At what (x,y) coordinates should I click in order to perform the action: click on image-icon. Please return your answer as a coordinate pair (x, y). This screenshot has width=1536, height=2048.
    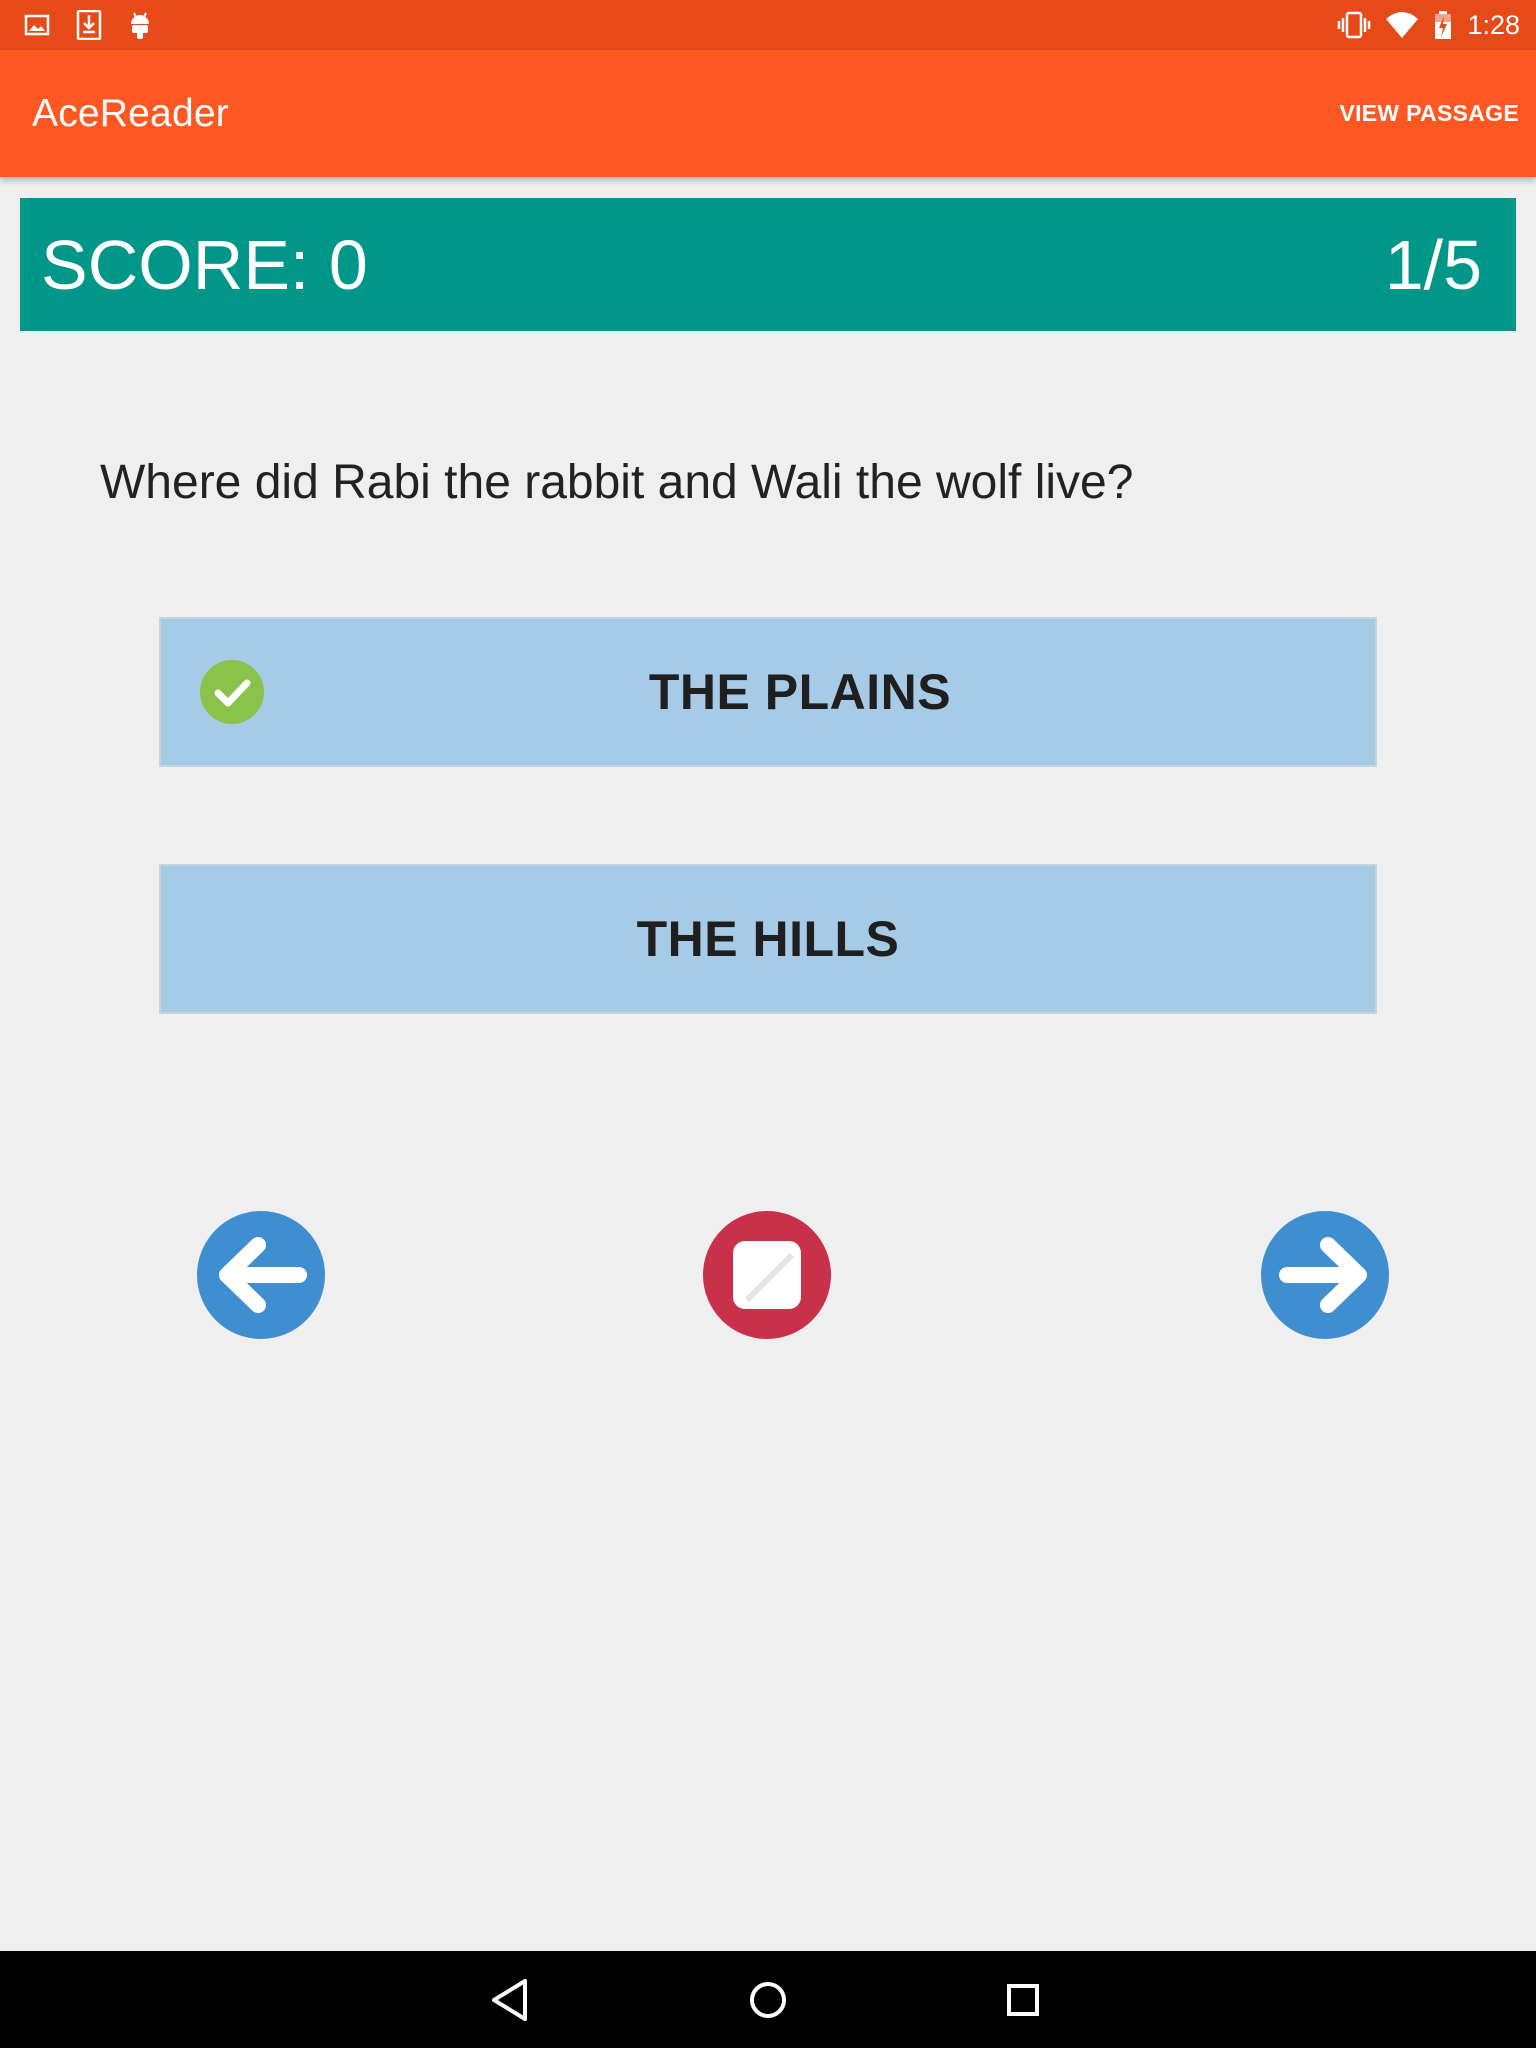
    Looking at the image, I should click on (37, 25).